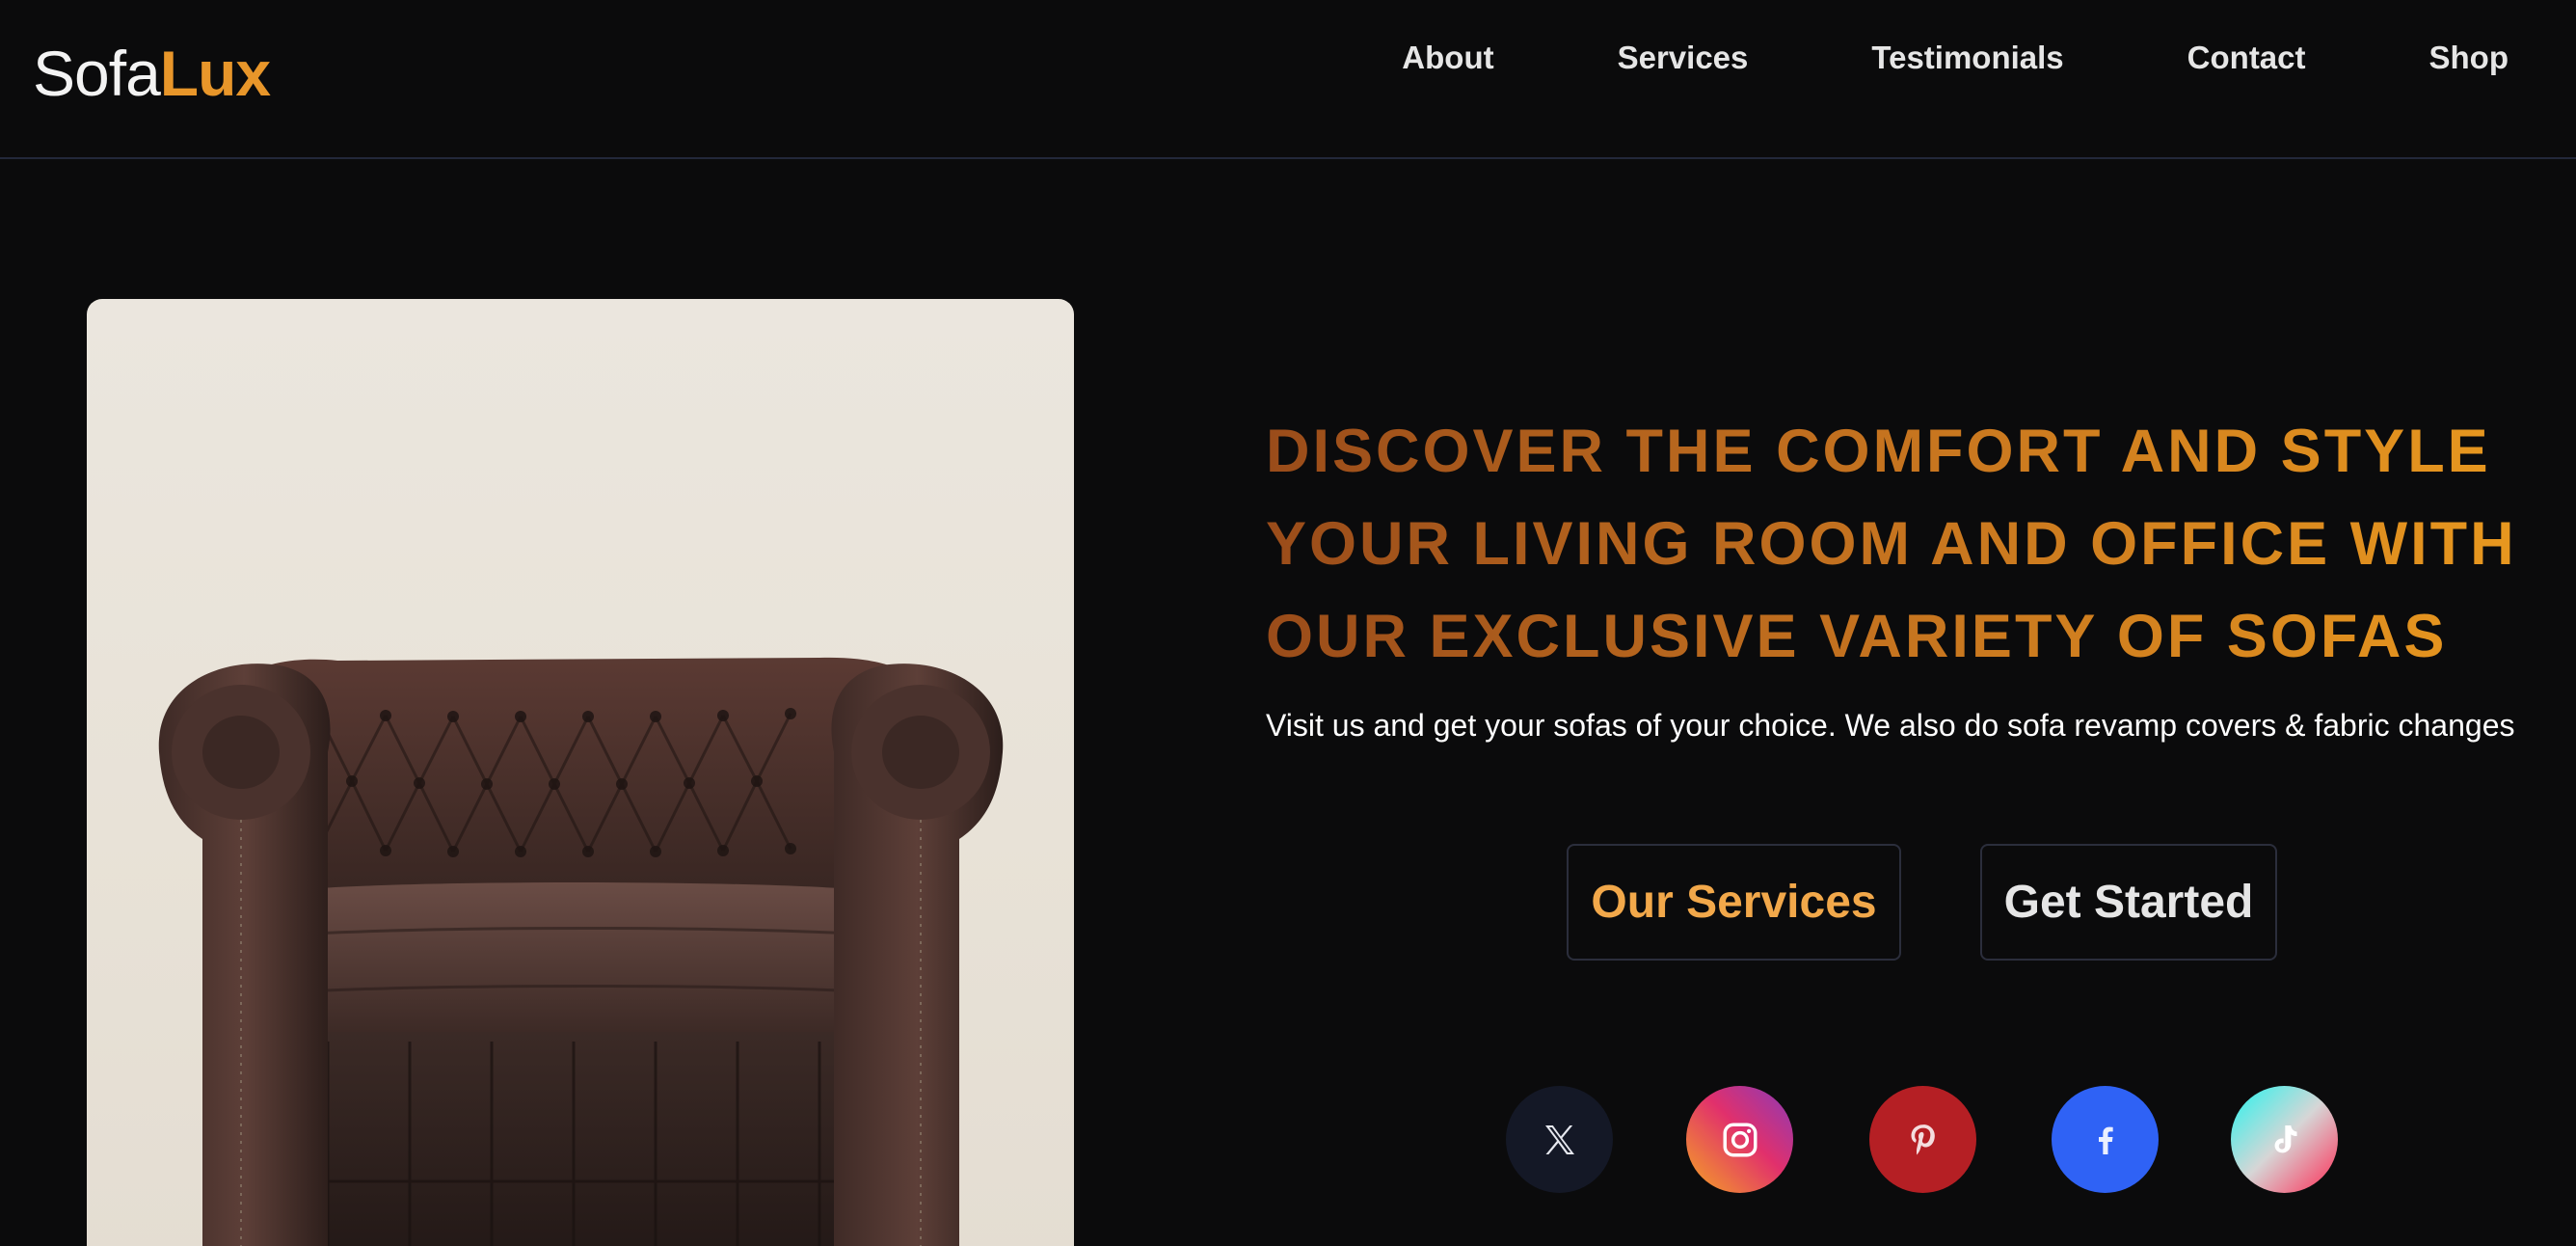 The height and width of the screenshot is (1246, 2576). I want to click on brand-logo: SofaLux, so click(152, 73).